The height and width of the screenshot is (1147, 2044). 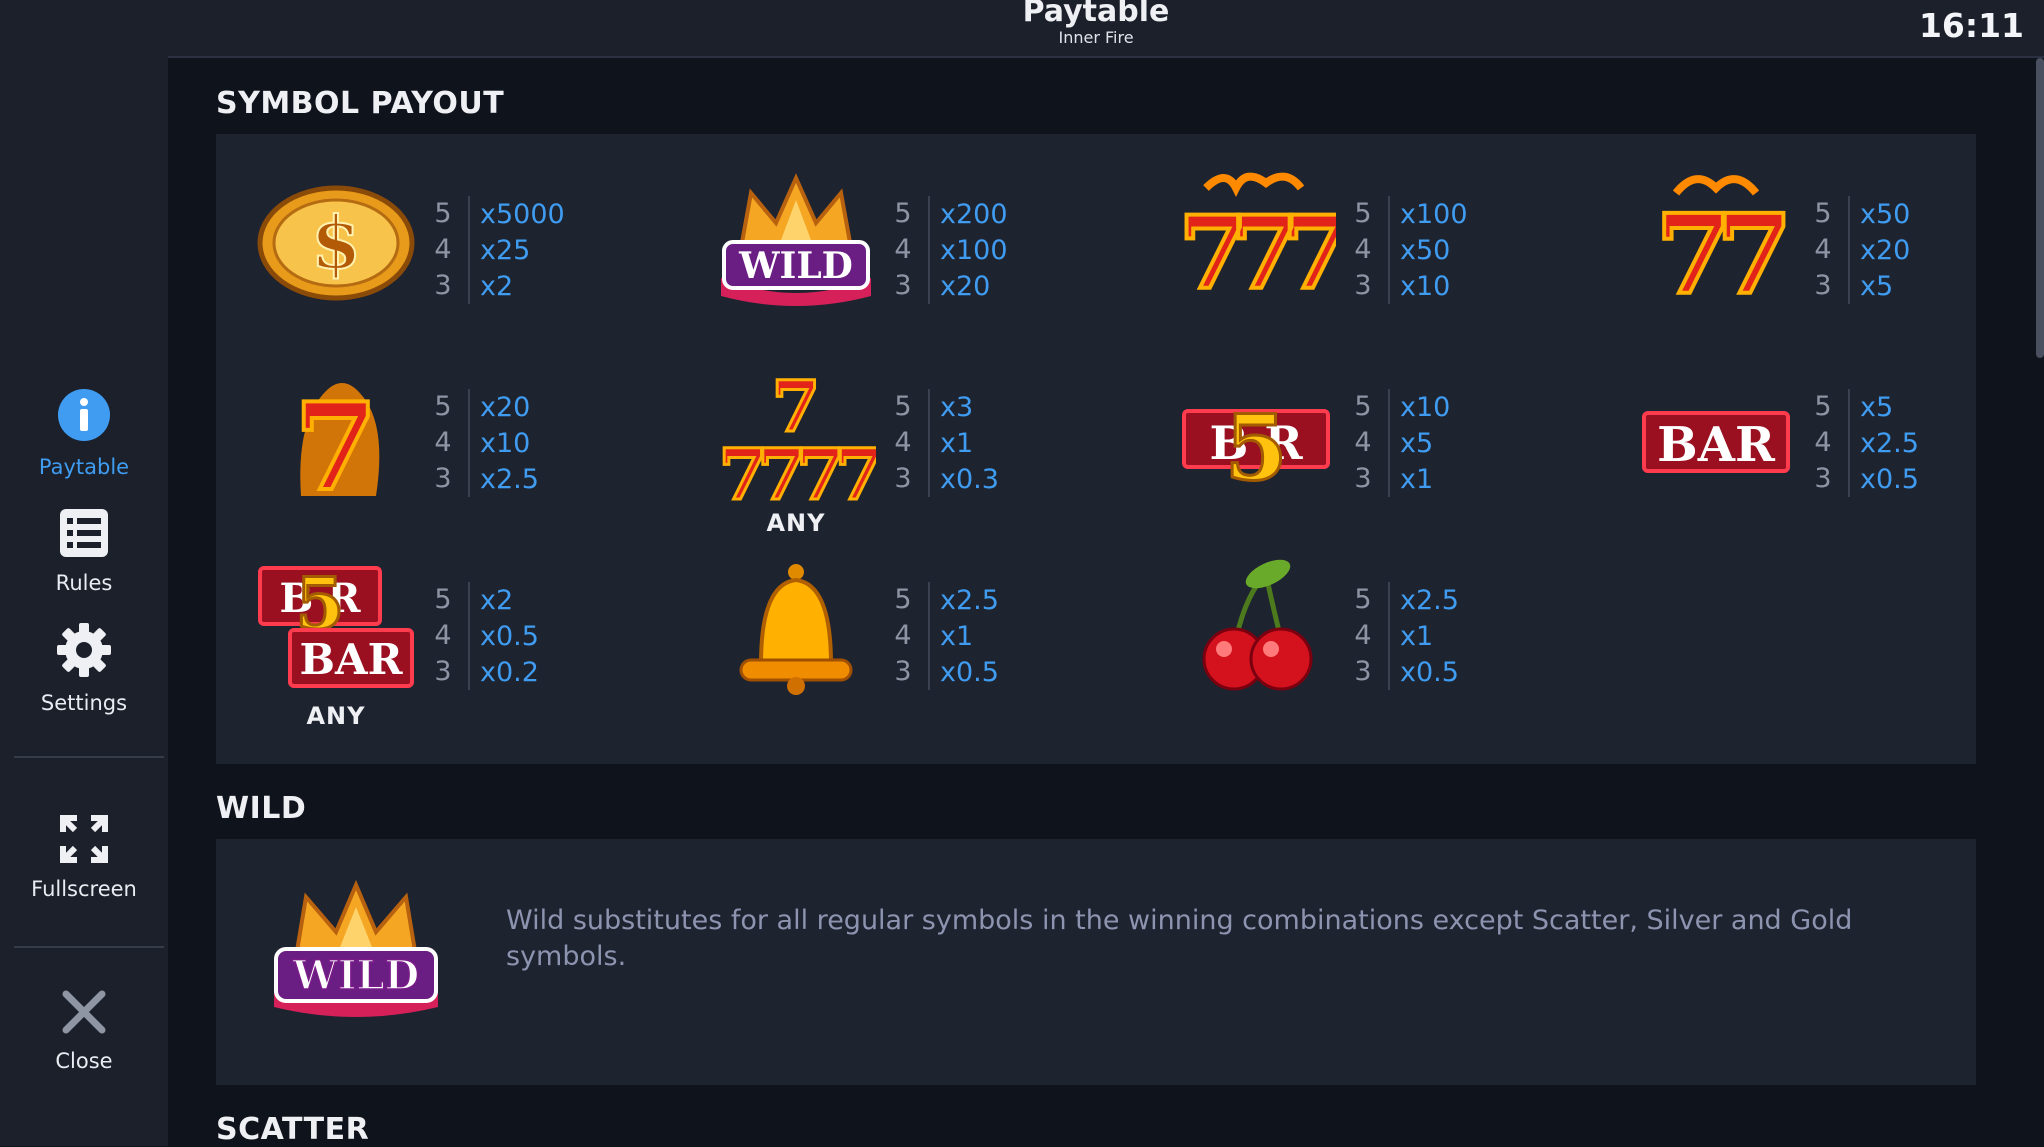 What do you see at coordinates (483, 407) in the screenshot?
I see `payout-row: 5 x20` at bounding box center [483, 407].